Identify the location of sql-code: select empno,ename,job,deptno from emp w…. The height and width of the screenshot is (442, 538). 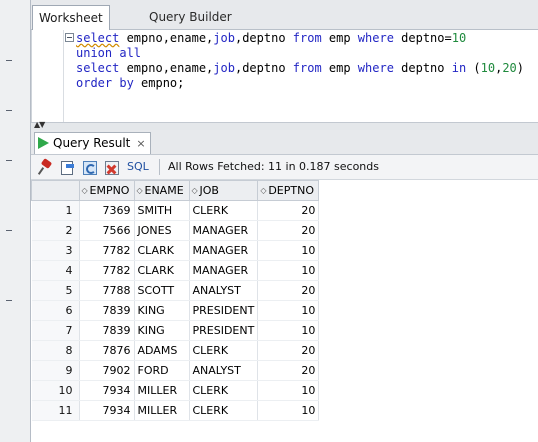
(300, 61).